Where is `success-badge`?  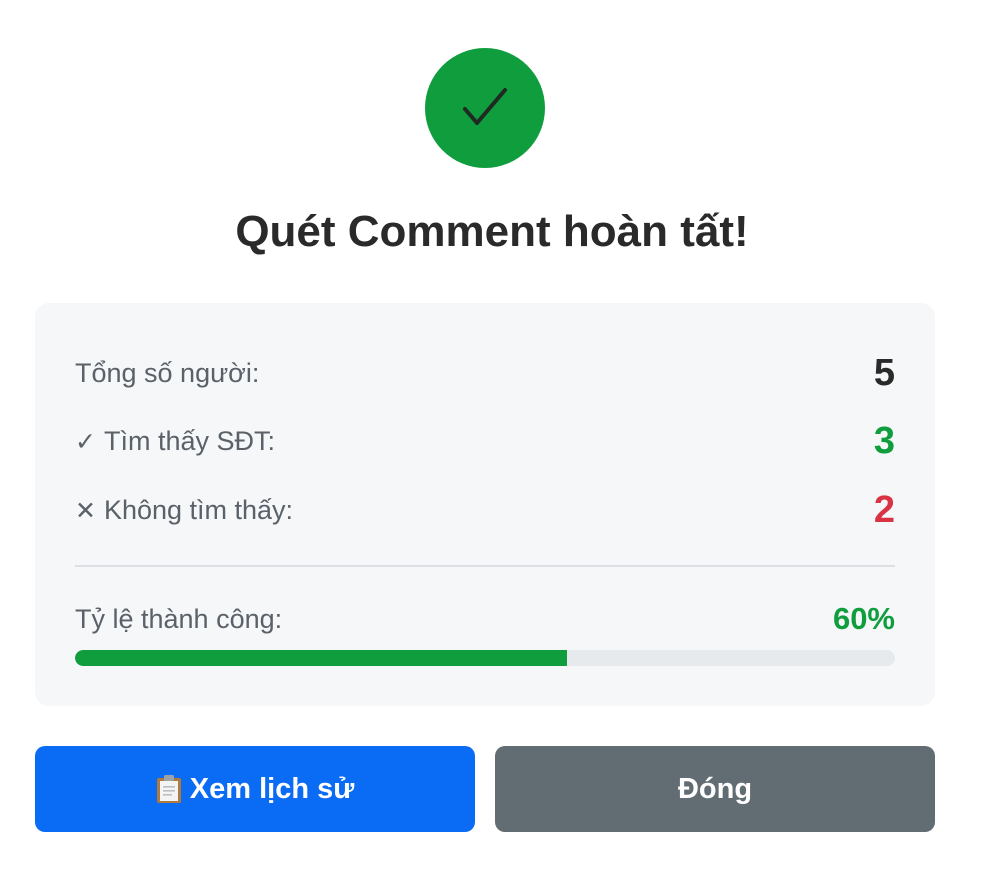 success-badge is located at coordinates (485, 108).